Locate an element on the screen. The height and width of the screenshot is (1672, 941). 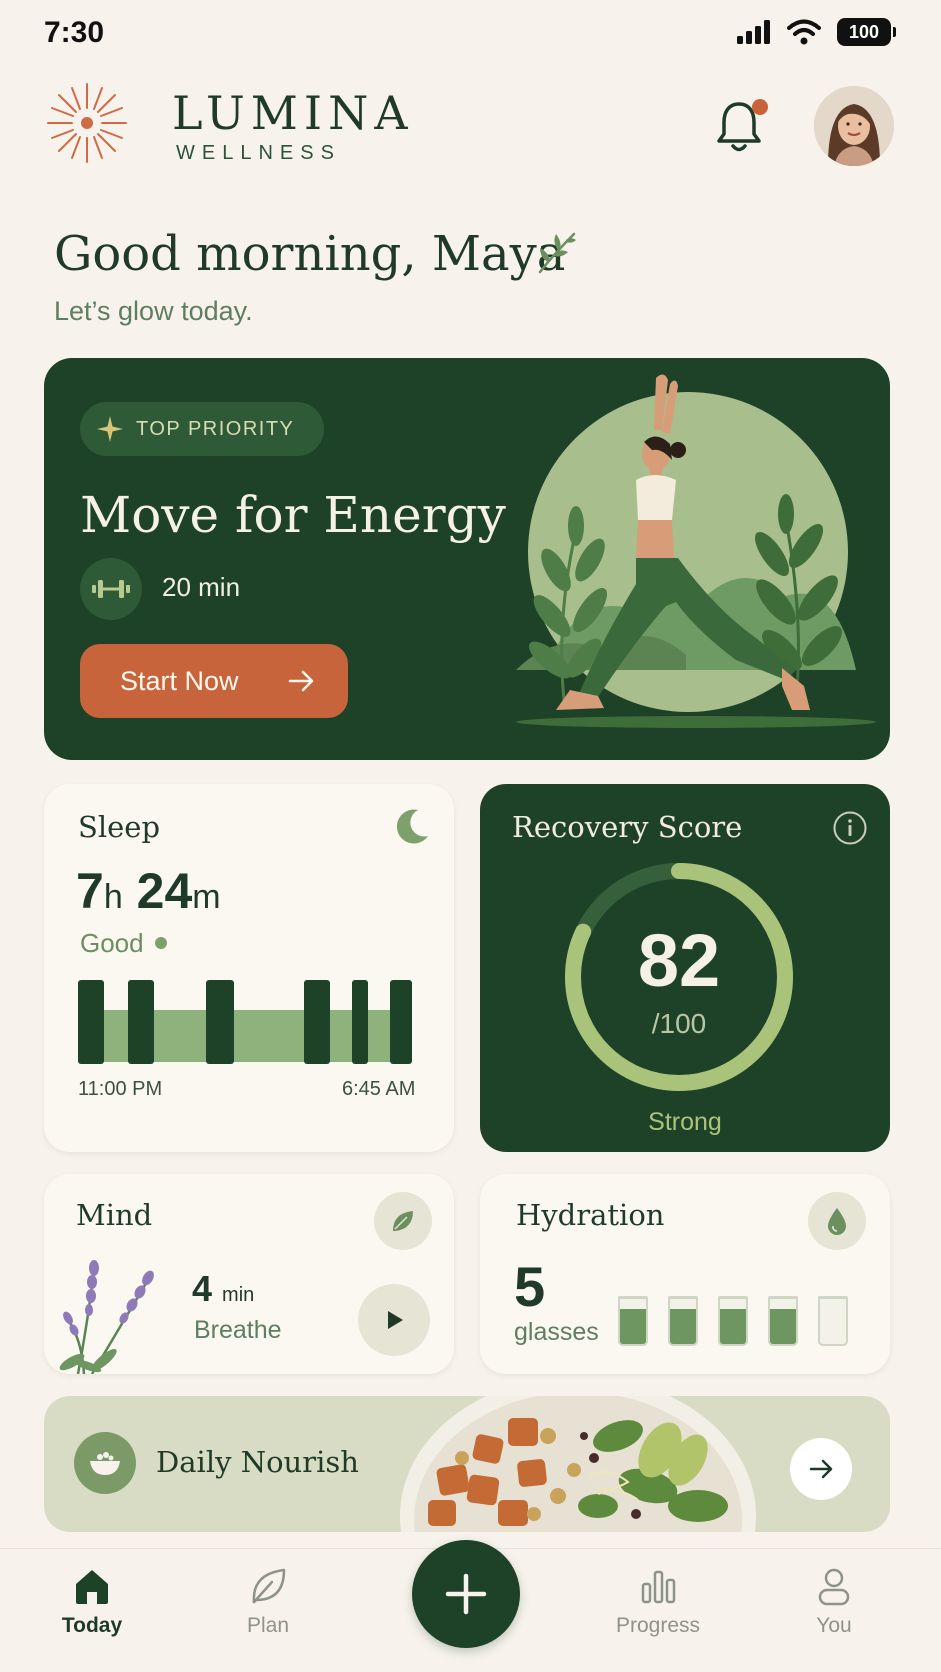
hero-duration: 20 min is located at coordinates (201, 587).